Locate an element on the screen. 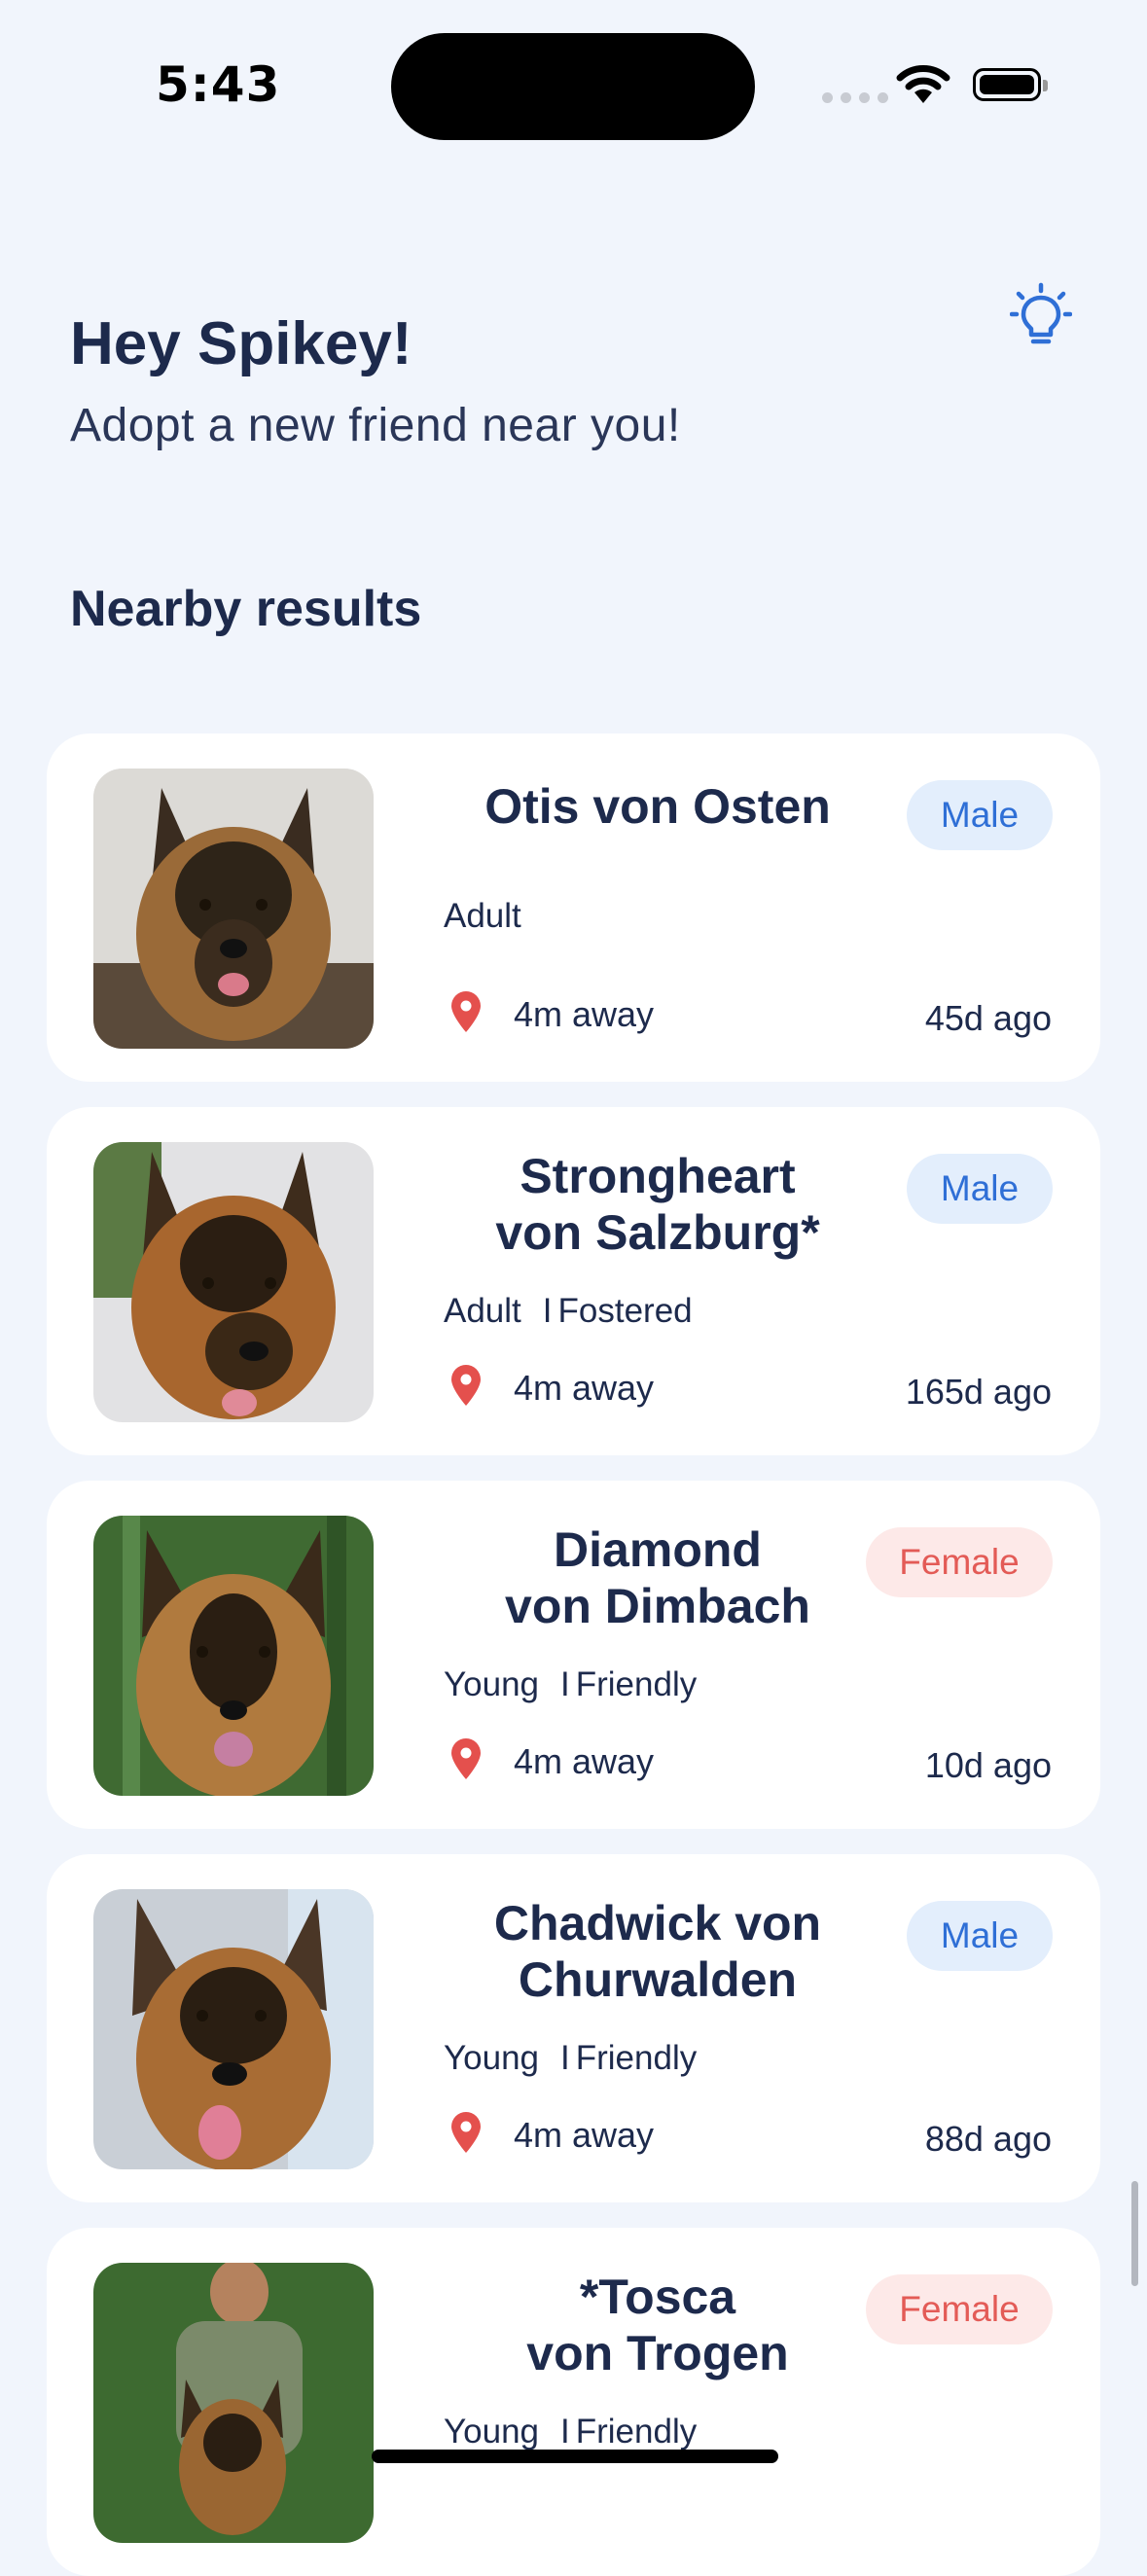  pet-name: *Tosca von Trogen is located at coordinates (657, 2325).